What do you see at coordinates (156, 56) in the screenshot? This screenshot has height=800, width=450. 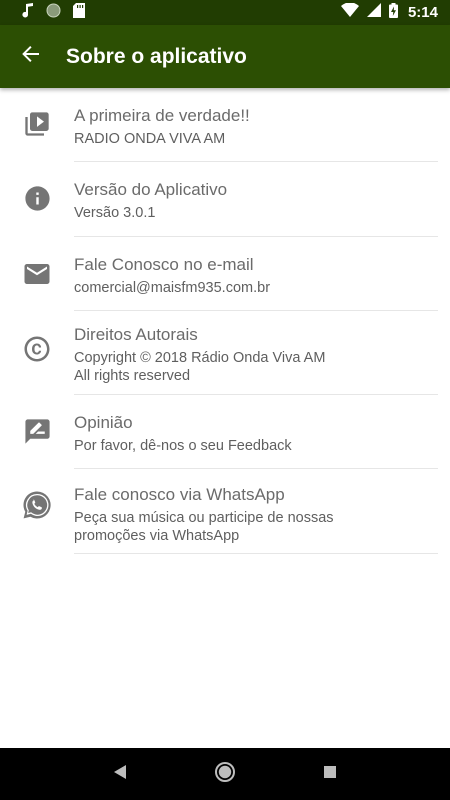 I see `page-title: Sobre o aplicativo` at bounding box center [156, 56].